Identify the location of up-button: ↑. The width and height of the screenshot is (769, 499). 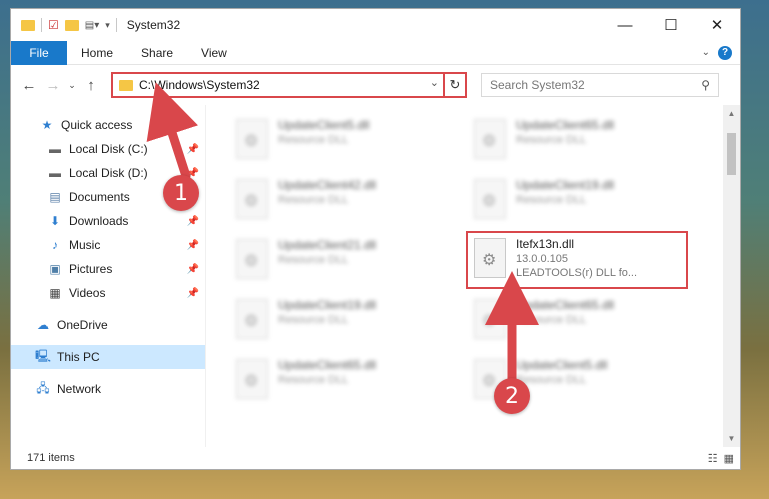
(91, 85).